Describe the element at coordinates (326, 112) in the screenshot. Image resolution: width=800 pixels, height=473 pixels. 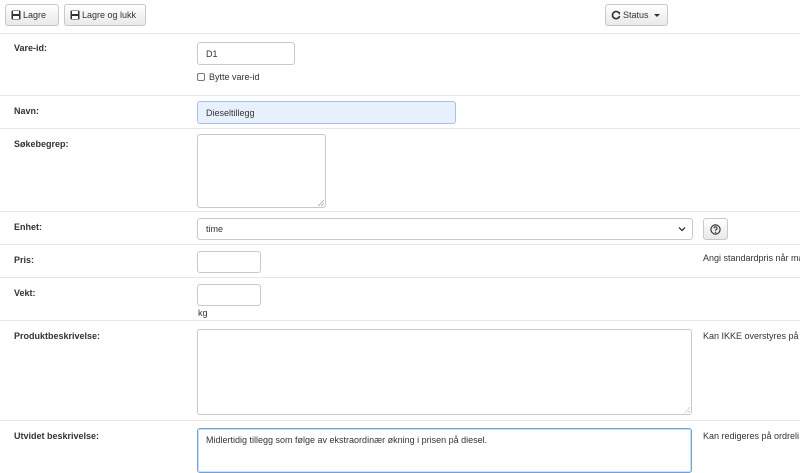
I see `navn-input: Dieseltillegg` at that location.